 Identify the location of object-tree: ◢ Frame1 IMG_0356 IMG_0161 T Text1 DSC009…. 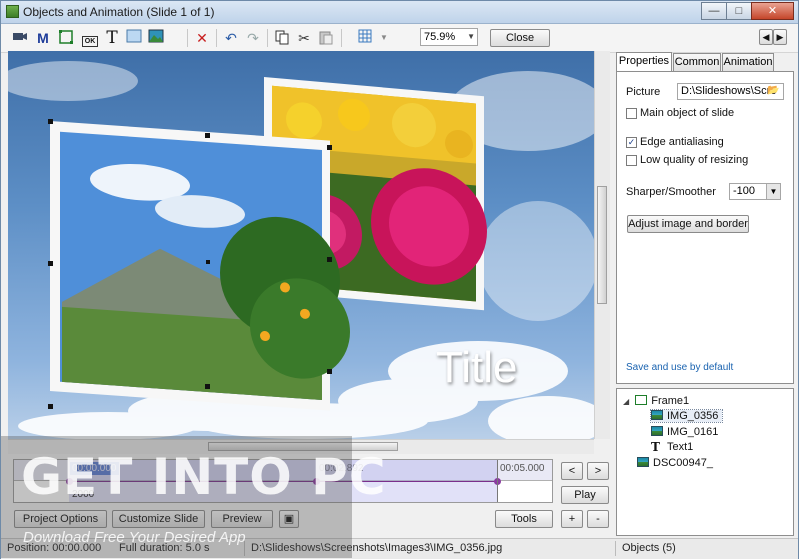
(705, 462).